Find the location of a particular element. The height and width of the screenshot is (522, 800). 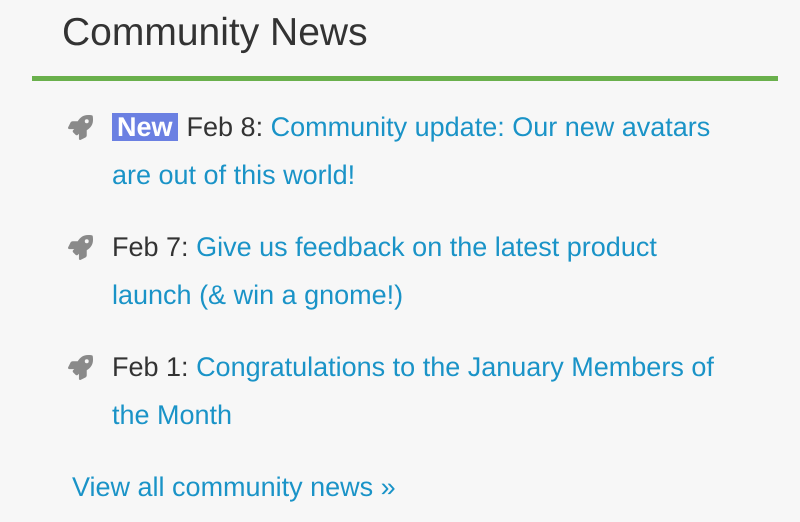

panel-title: Community News is located at coordinates (405, 40).